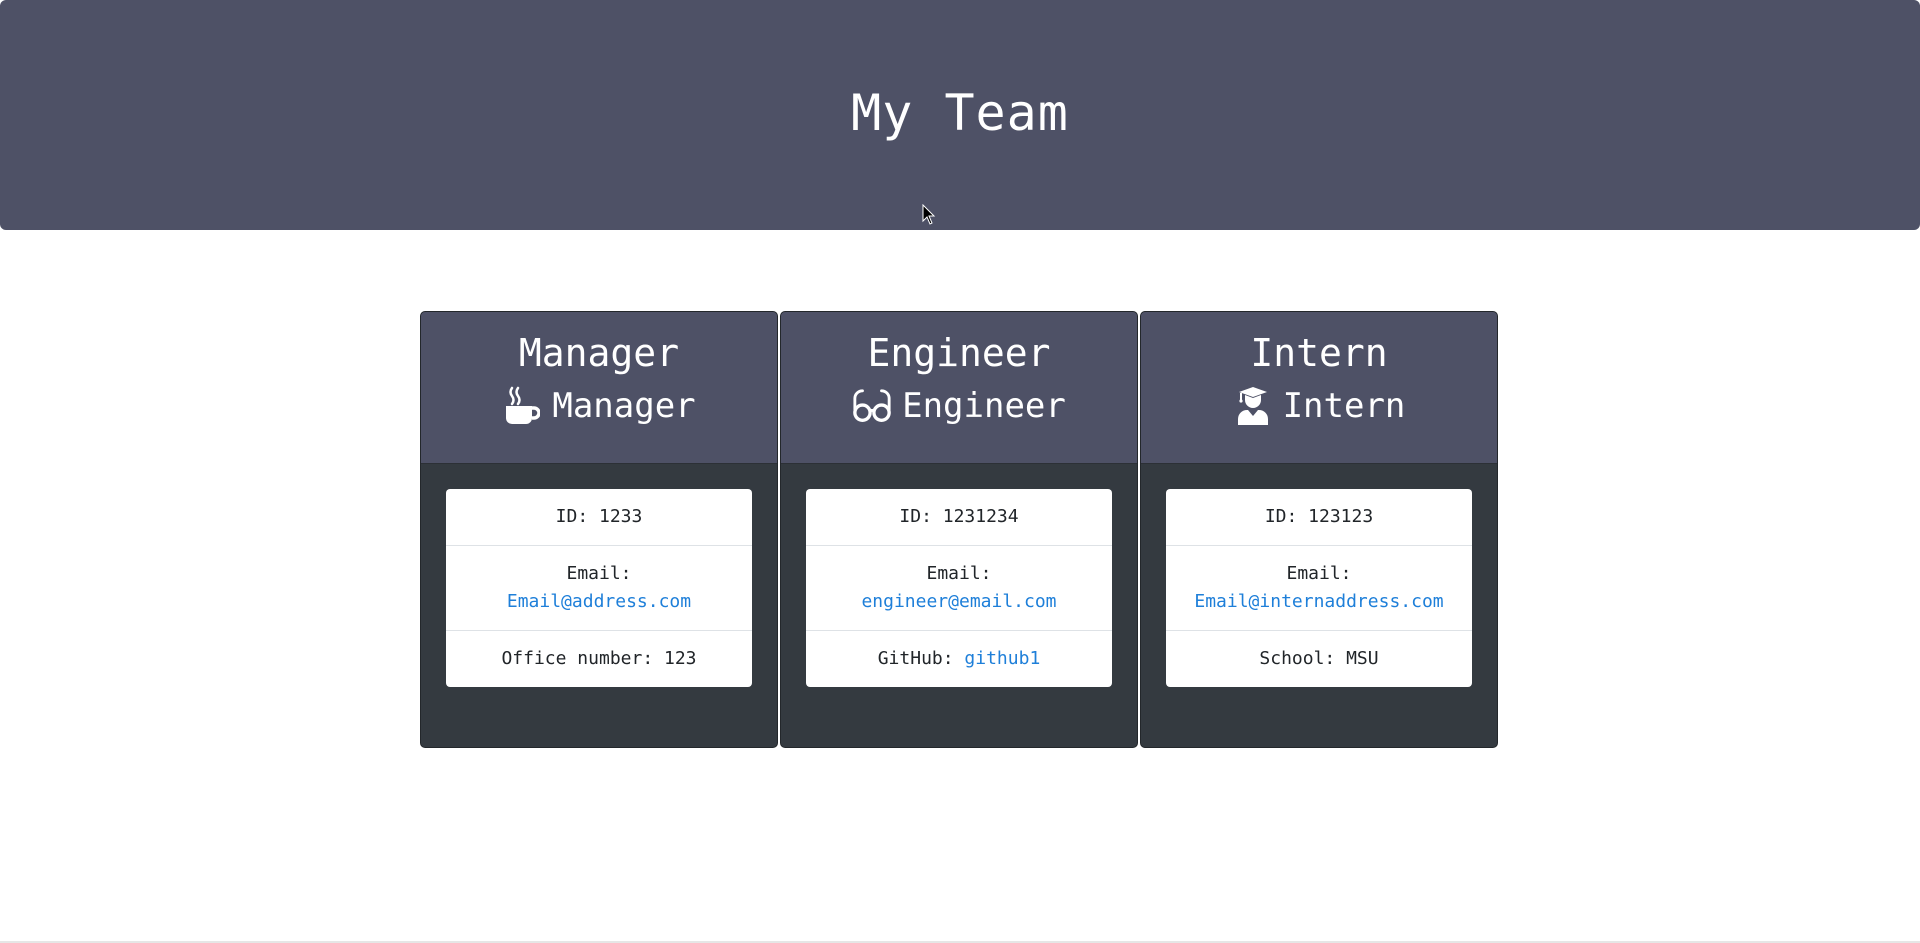 The height and width of the screenshot is (943, 1920). Describe the element at coordinates (1344, 406) in the screenshot. I see `card-role-label: Intern` at that location.